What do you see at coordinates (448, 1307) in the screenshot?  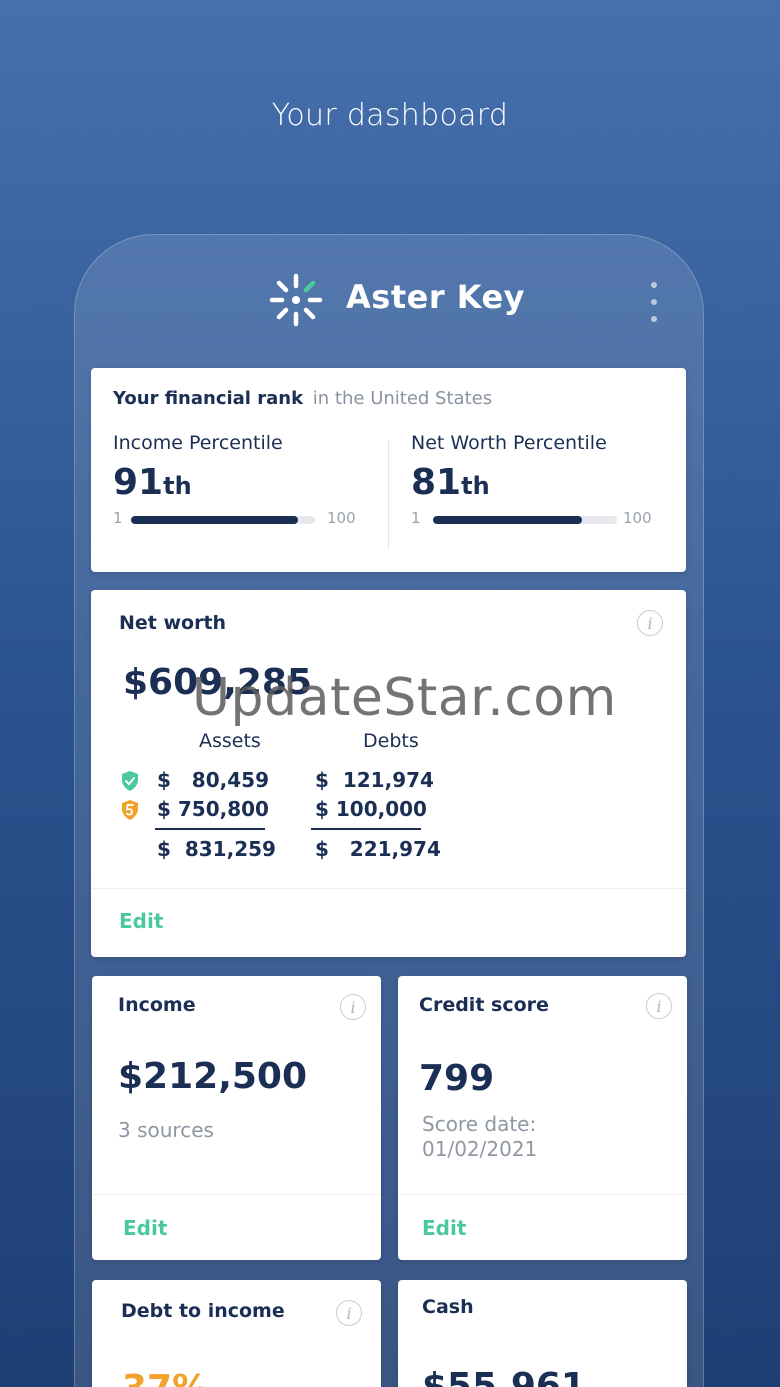 I see `cash-title: Cash` at bounding box center [448, 1307].